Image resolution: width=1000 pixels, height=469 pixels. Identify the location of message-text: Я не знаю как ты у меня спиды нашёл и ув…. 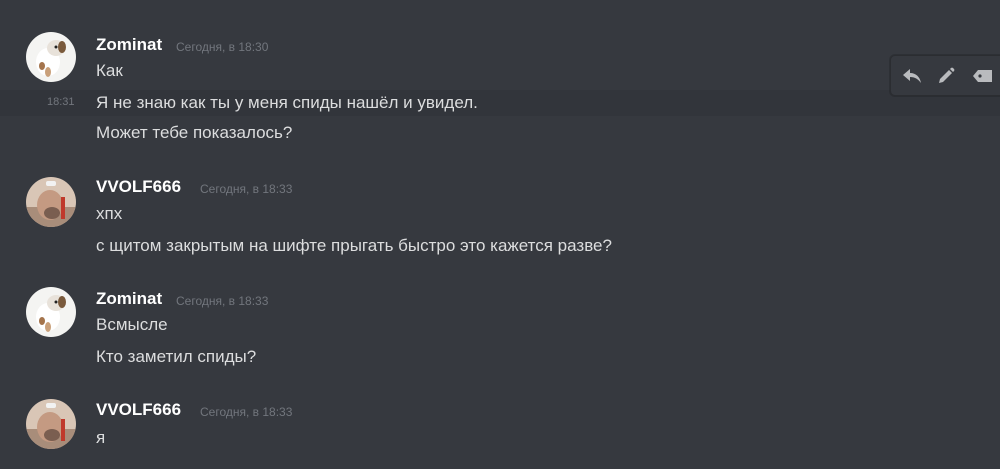
(287, 102).